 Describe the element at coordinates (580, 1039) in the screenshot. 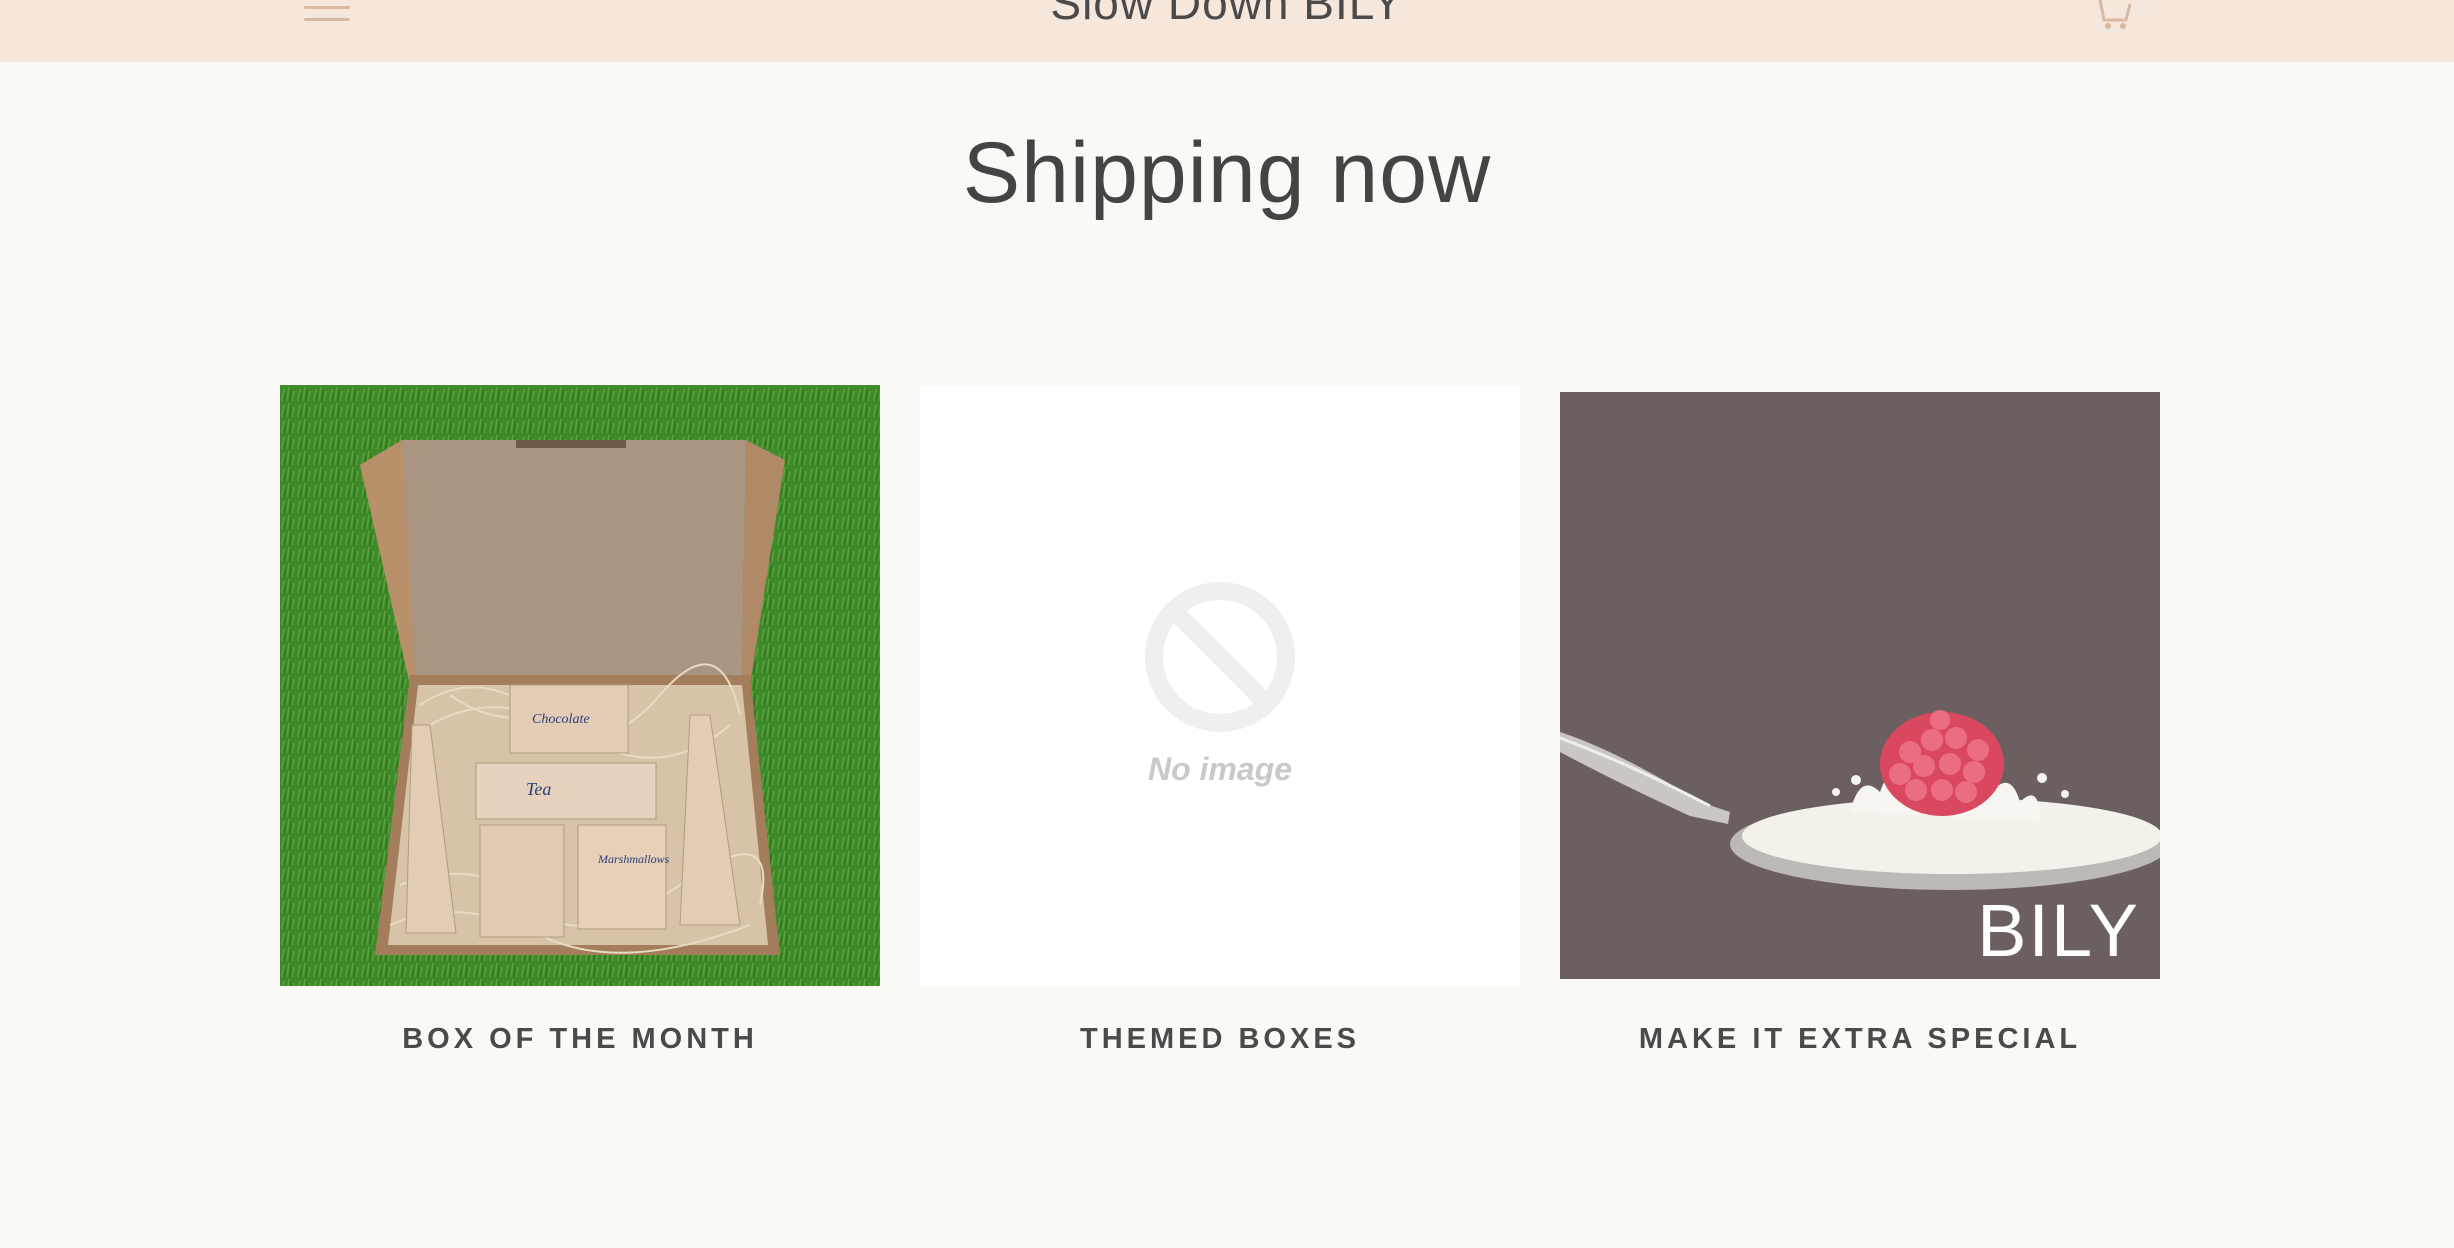

I see `collection-label: BOX OF THE MONTH` at that location.